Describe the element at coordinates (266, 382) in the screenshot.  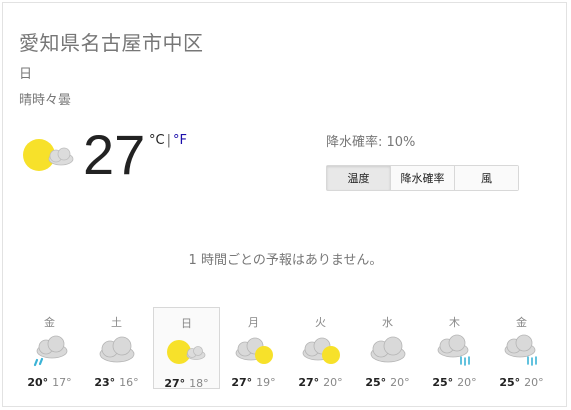
I see `forecast-low: 19°` at that location.